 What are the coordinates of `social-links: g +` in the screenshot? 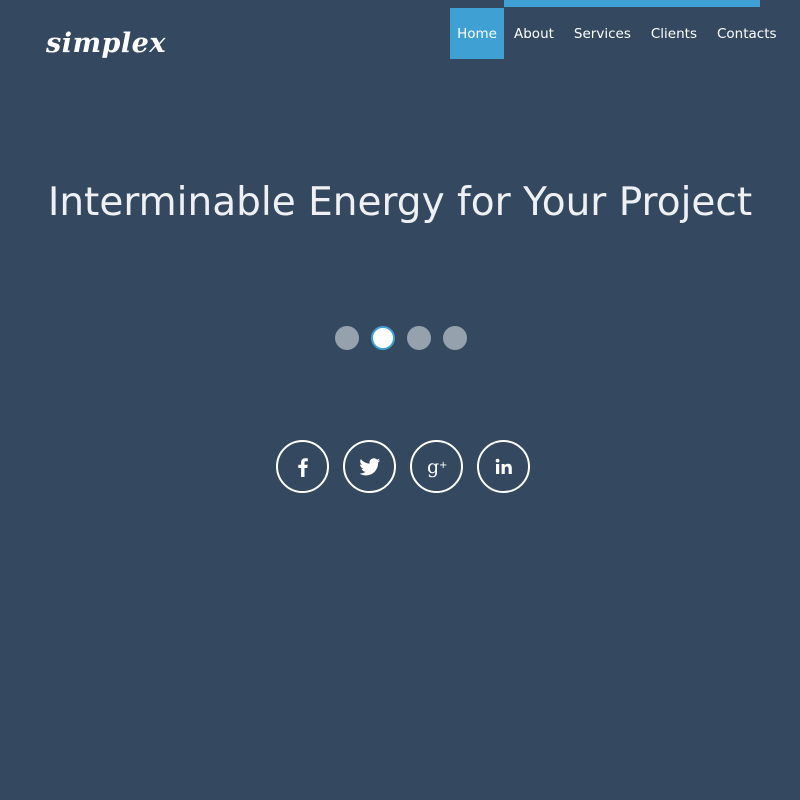 It's located at (403, 466).